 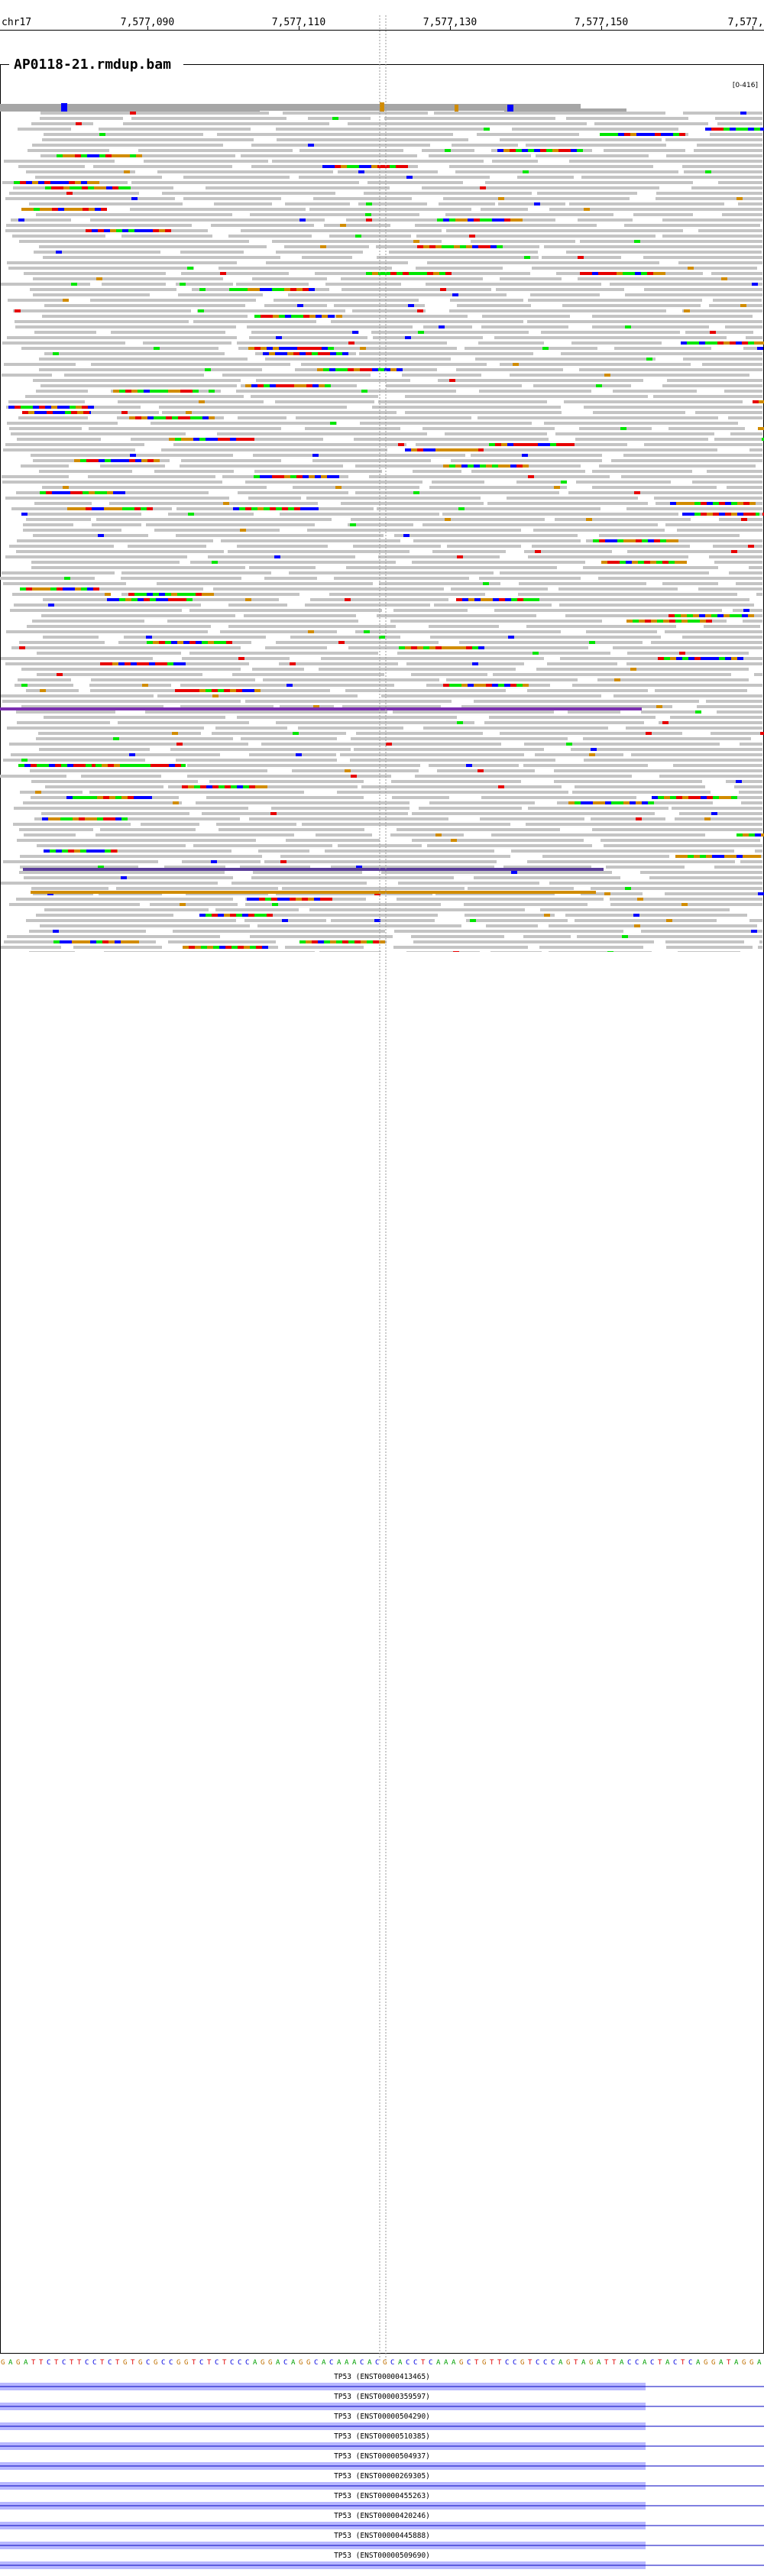 What do you see at coordinates (382, 2496) in the screenshot?
I see `transcript-label: TP53 (ENST00000455263)` at bounding box center [382, 2496].